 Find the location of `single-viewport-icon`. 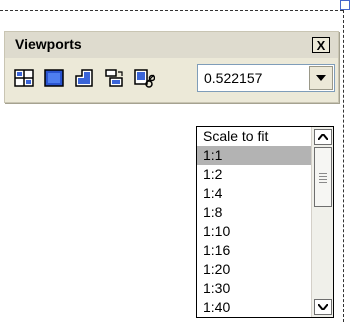

single-viewport-icon is located at coordinates (54, 78).